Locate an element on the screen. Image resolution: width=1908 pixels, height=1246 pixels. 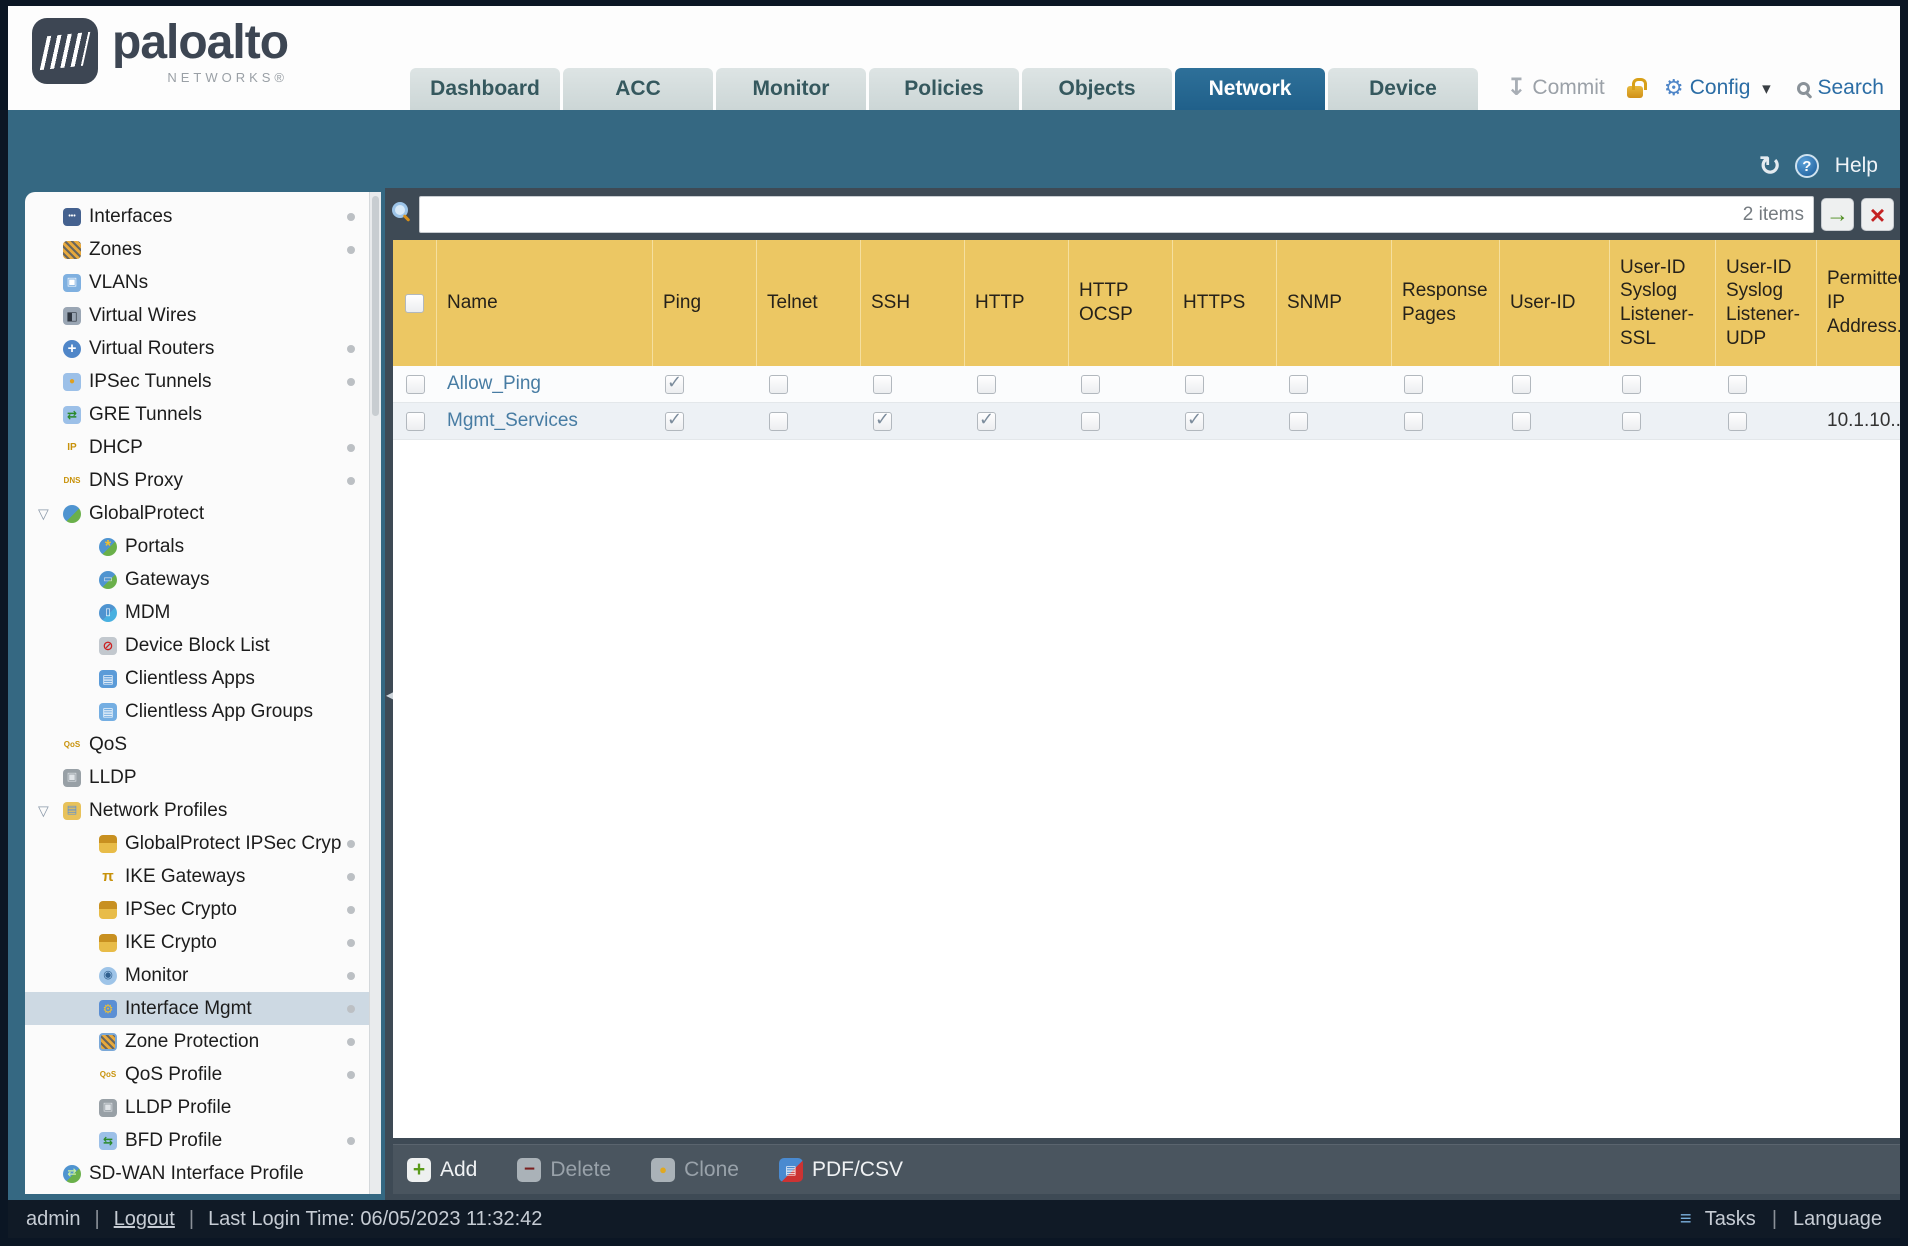
column-header-user-id-syslog-listener-udp: User-ID Syslog Listener-UDP is located at coordinates (1766, 303).